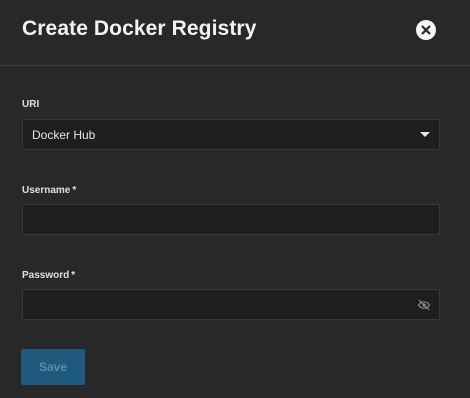  Describe the element at coordinates (64, 135) in the screenshot. I see `uri-select-value: Docker Hub` at that location.